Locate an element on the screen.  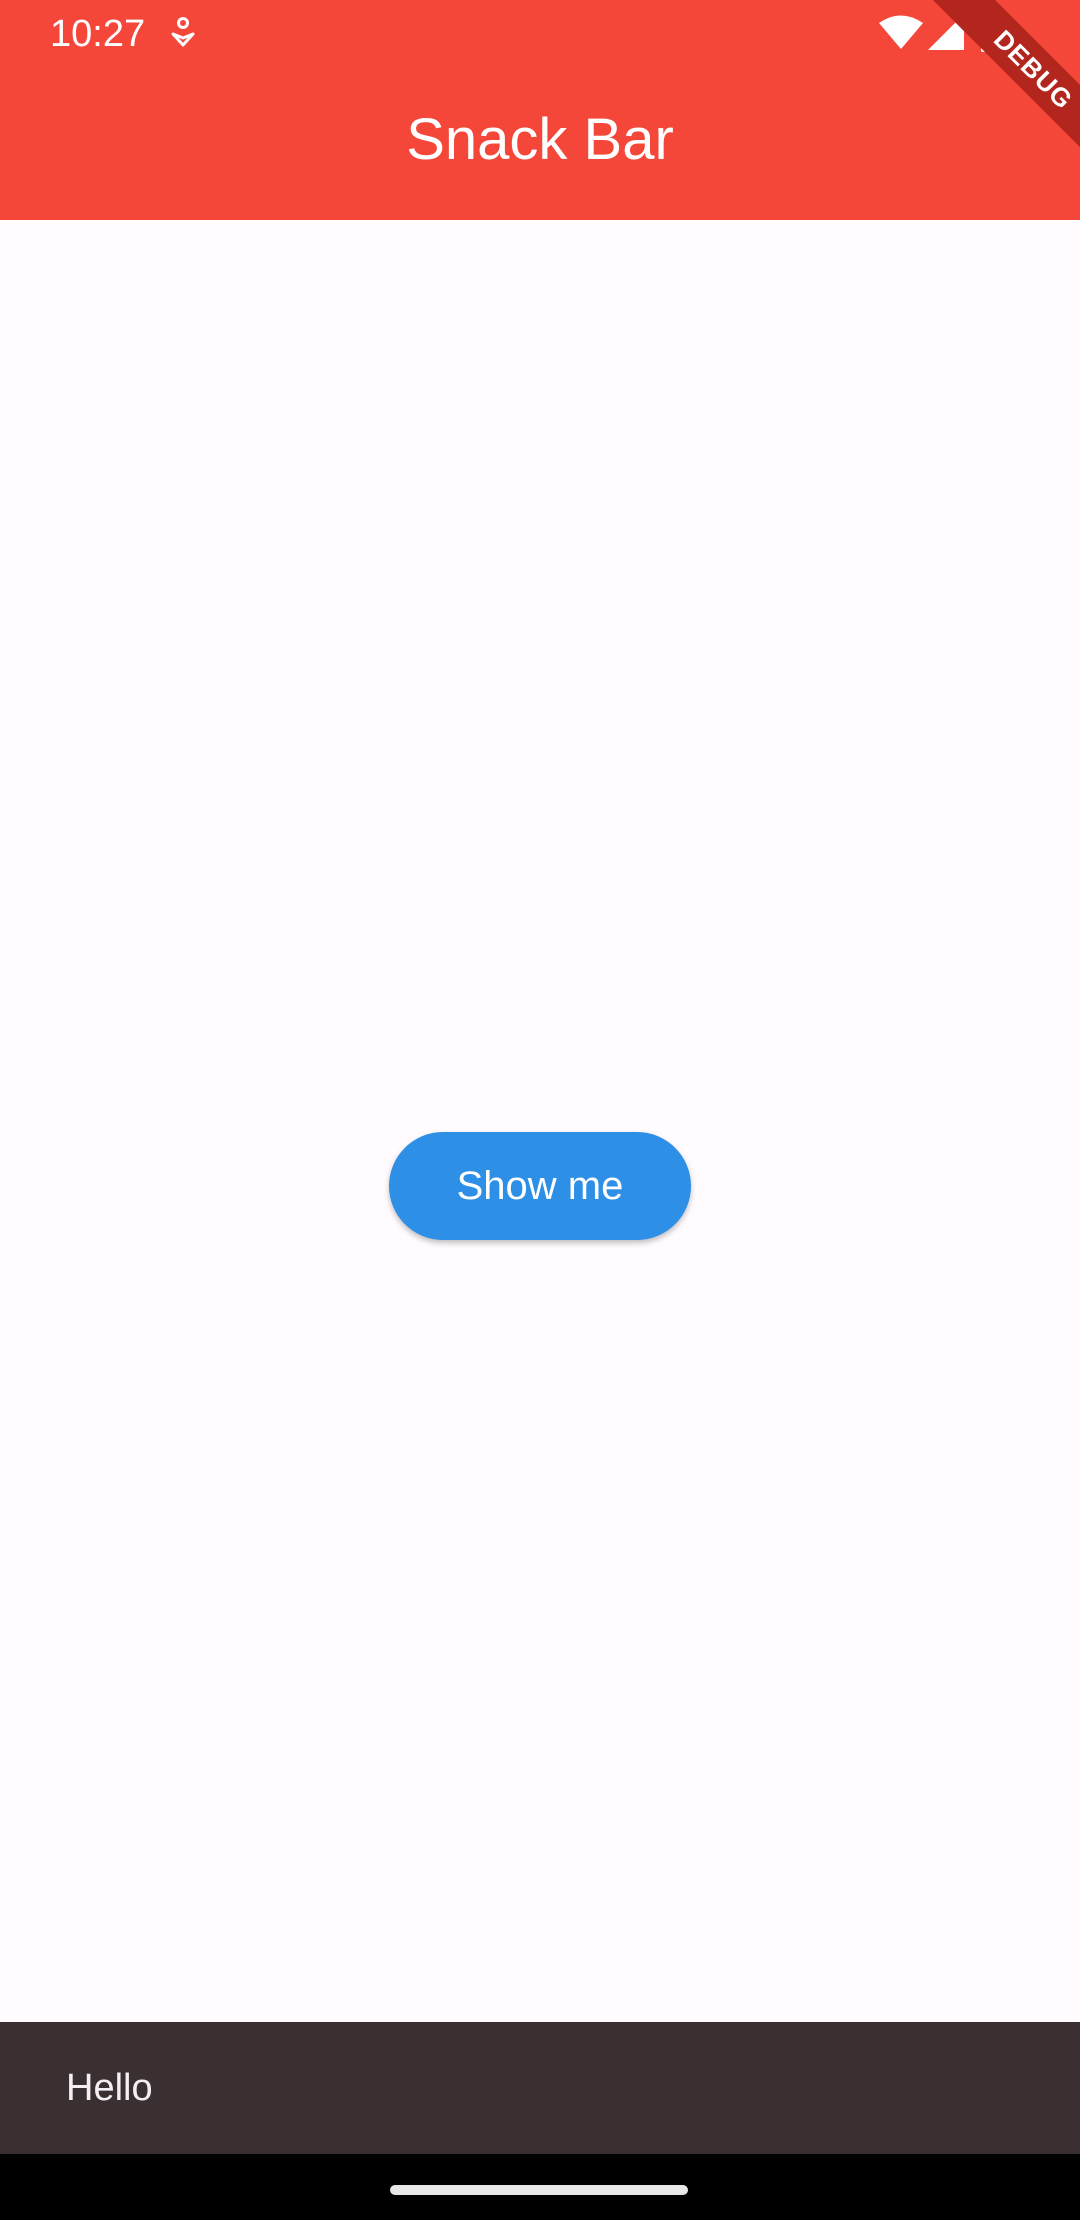
app-bar: 10:27 Snack Bar DEBUG is located at coordinates (540, 110).